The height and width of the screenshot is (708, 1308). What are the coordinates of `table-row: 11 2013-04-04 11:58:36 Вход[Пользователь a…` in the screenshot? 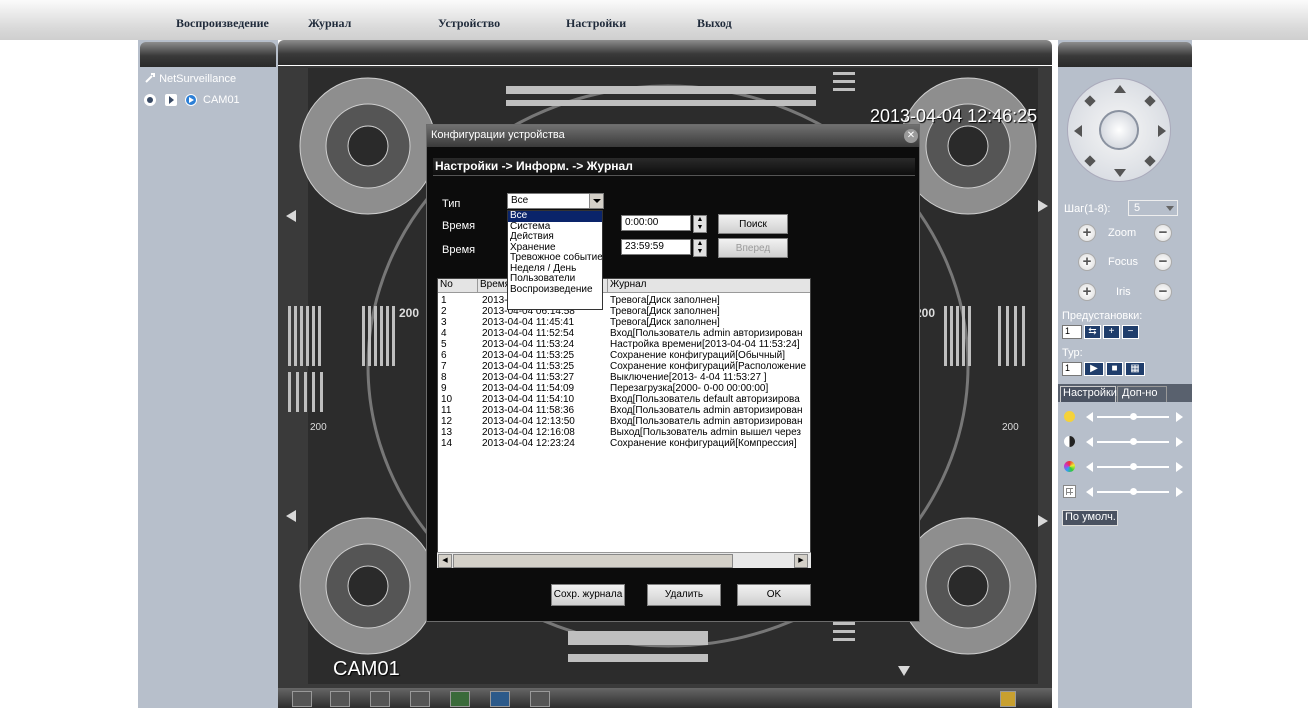 It's located at (624, 410).